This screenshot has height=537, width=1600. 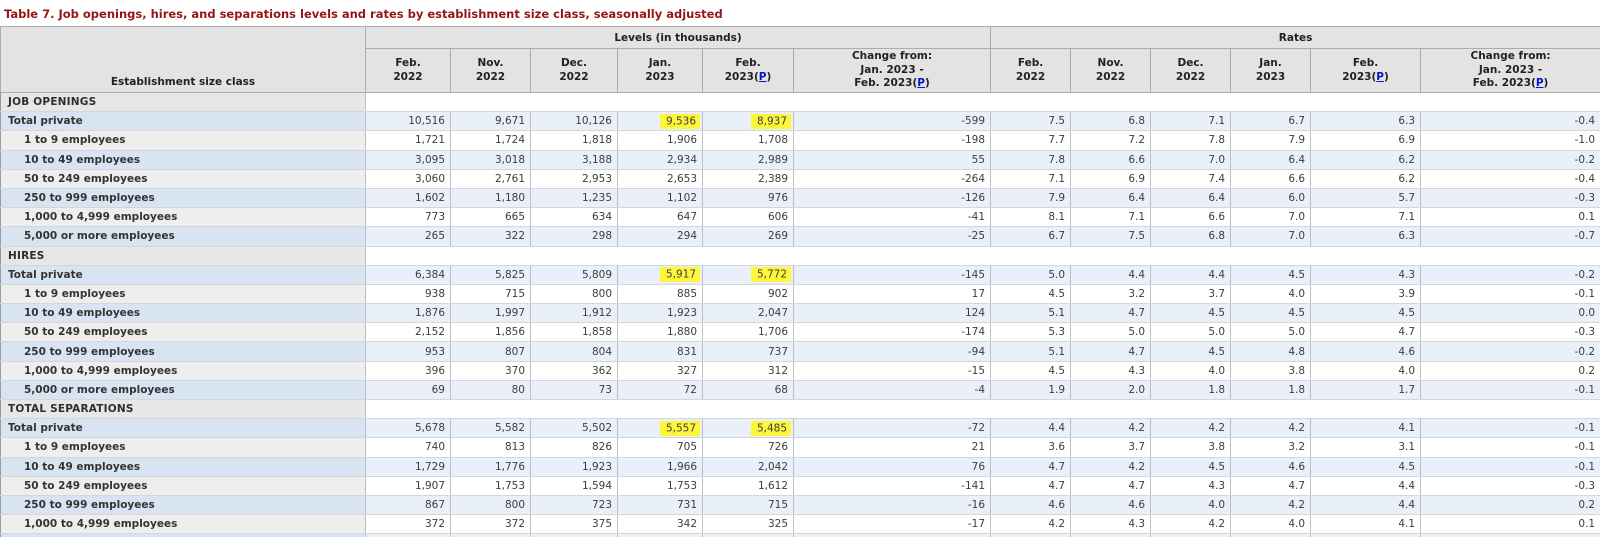 What do you see at coordinates (741, 76) in the screenshot?
I see `column-header-line: 2023(` at bounding box center [741, 76].